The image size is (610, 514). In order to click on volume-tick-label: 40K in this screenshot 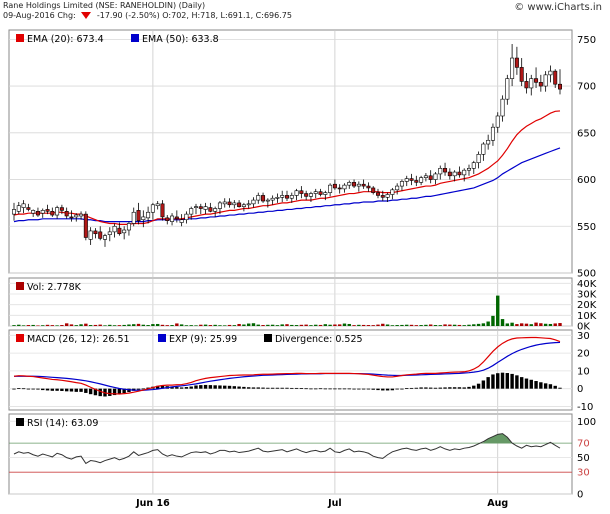, I will do `click(587, 284)`.